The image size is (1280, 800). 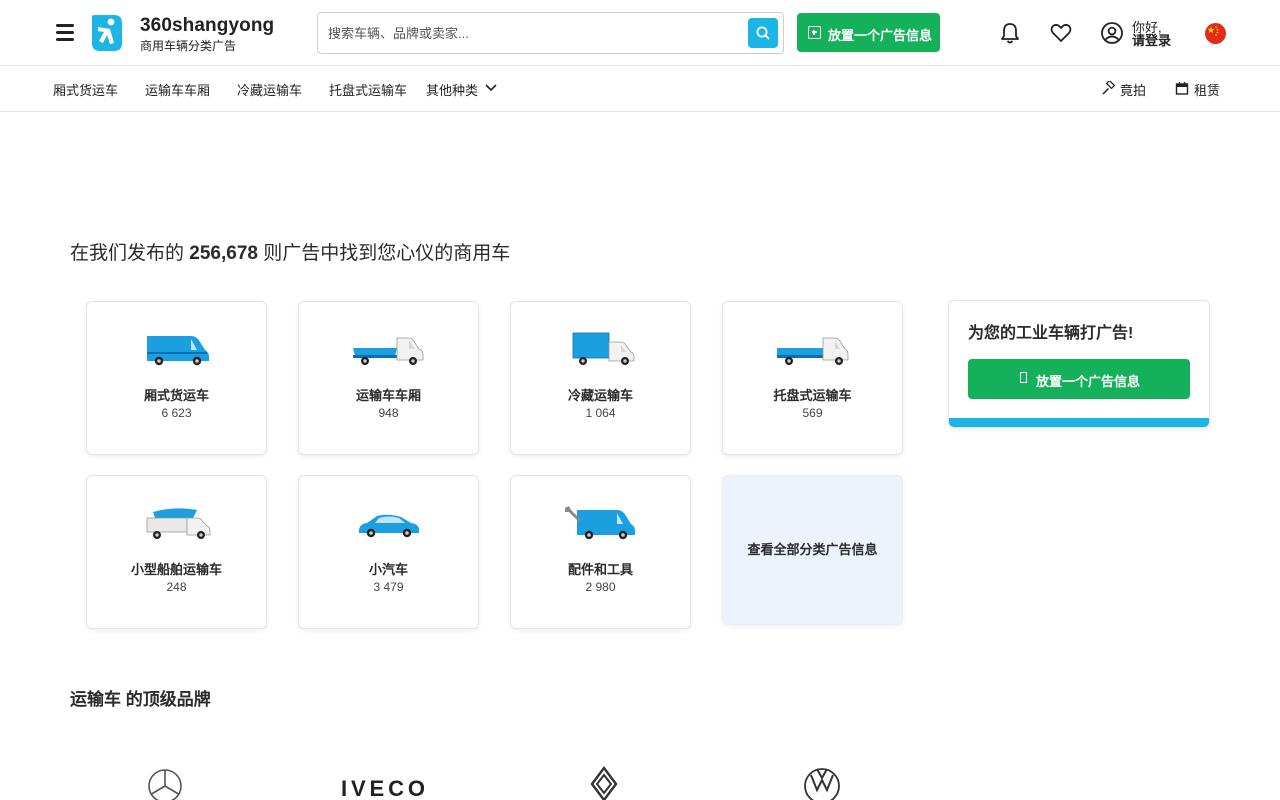 What do you see at coordinates (177, 89) in the screenshot?
I see `nav-item-transport-body: 运输车车厢` at bounding box center [177, 89].